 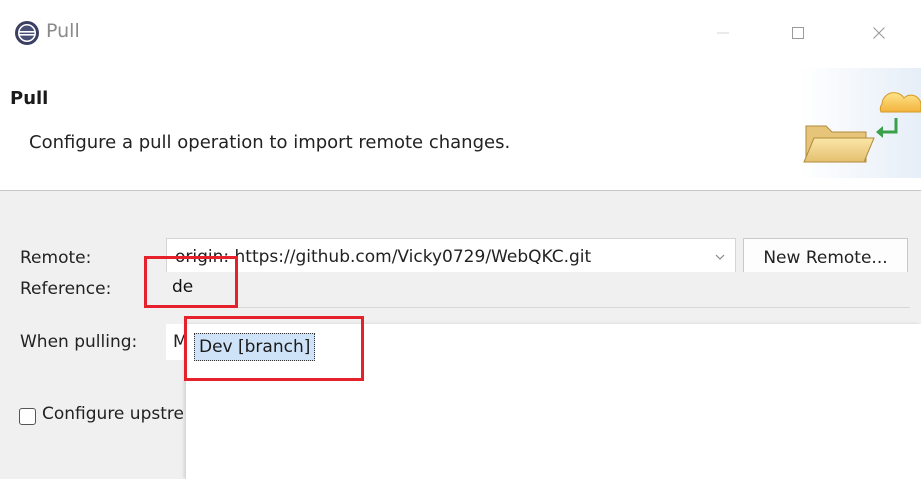 I want to click on page-title: Pull, so click(x=29, y=98).